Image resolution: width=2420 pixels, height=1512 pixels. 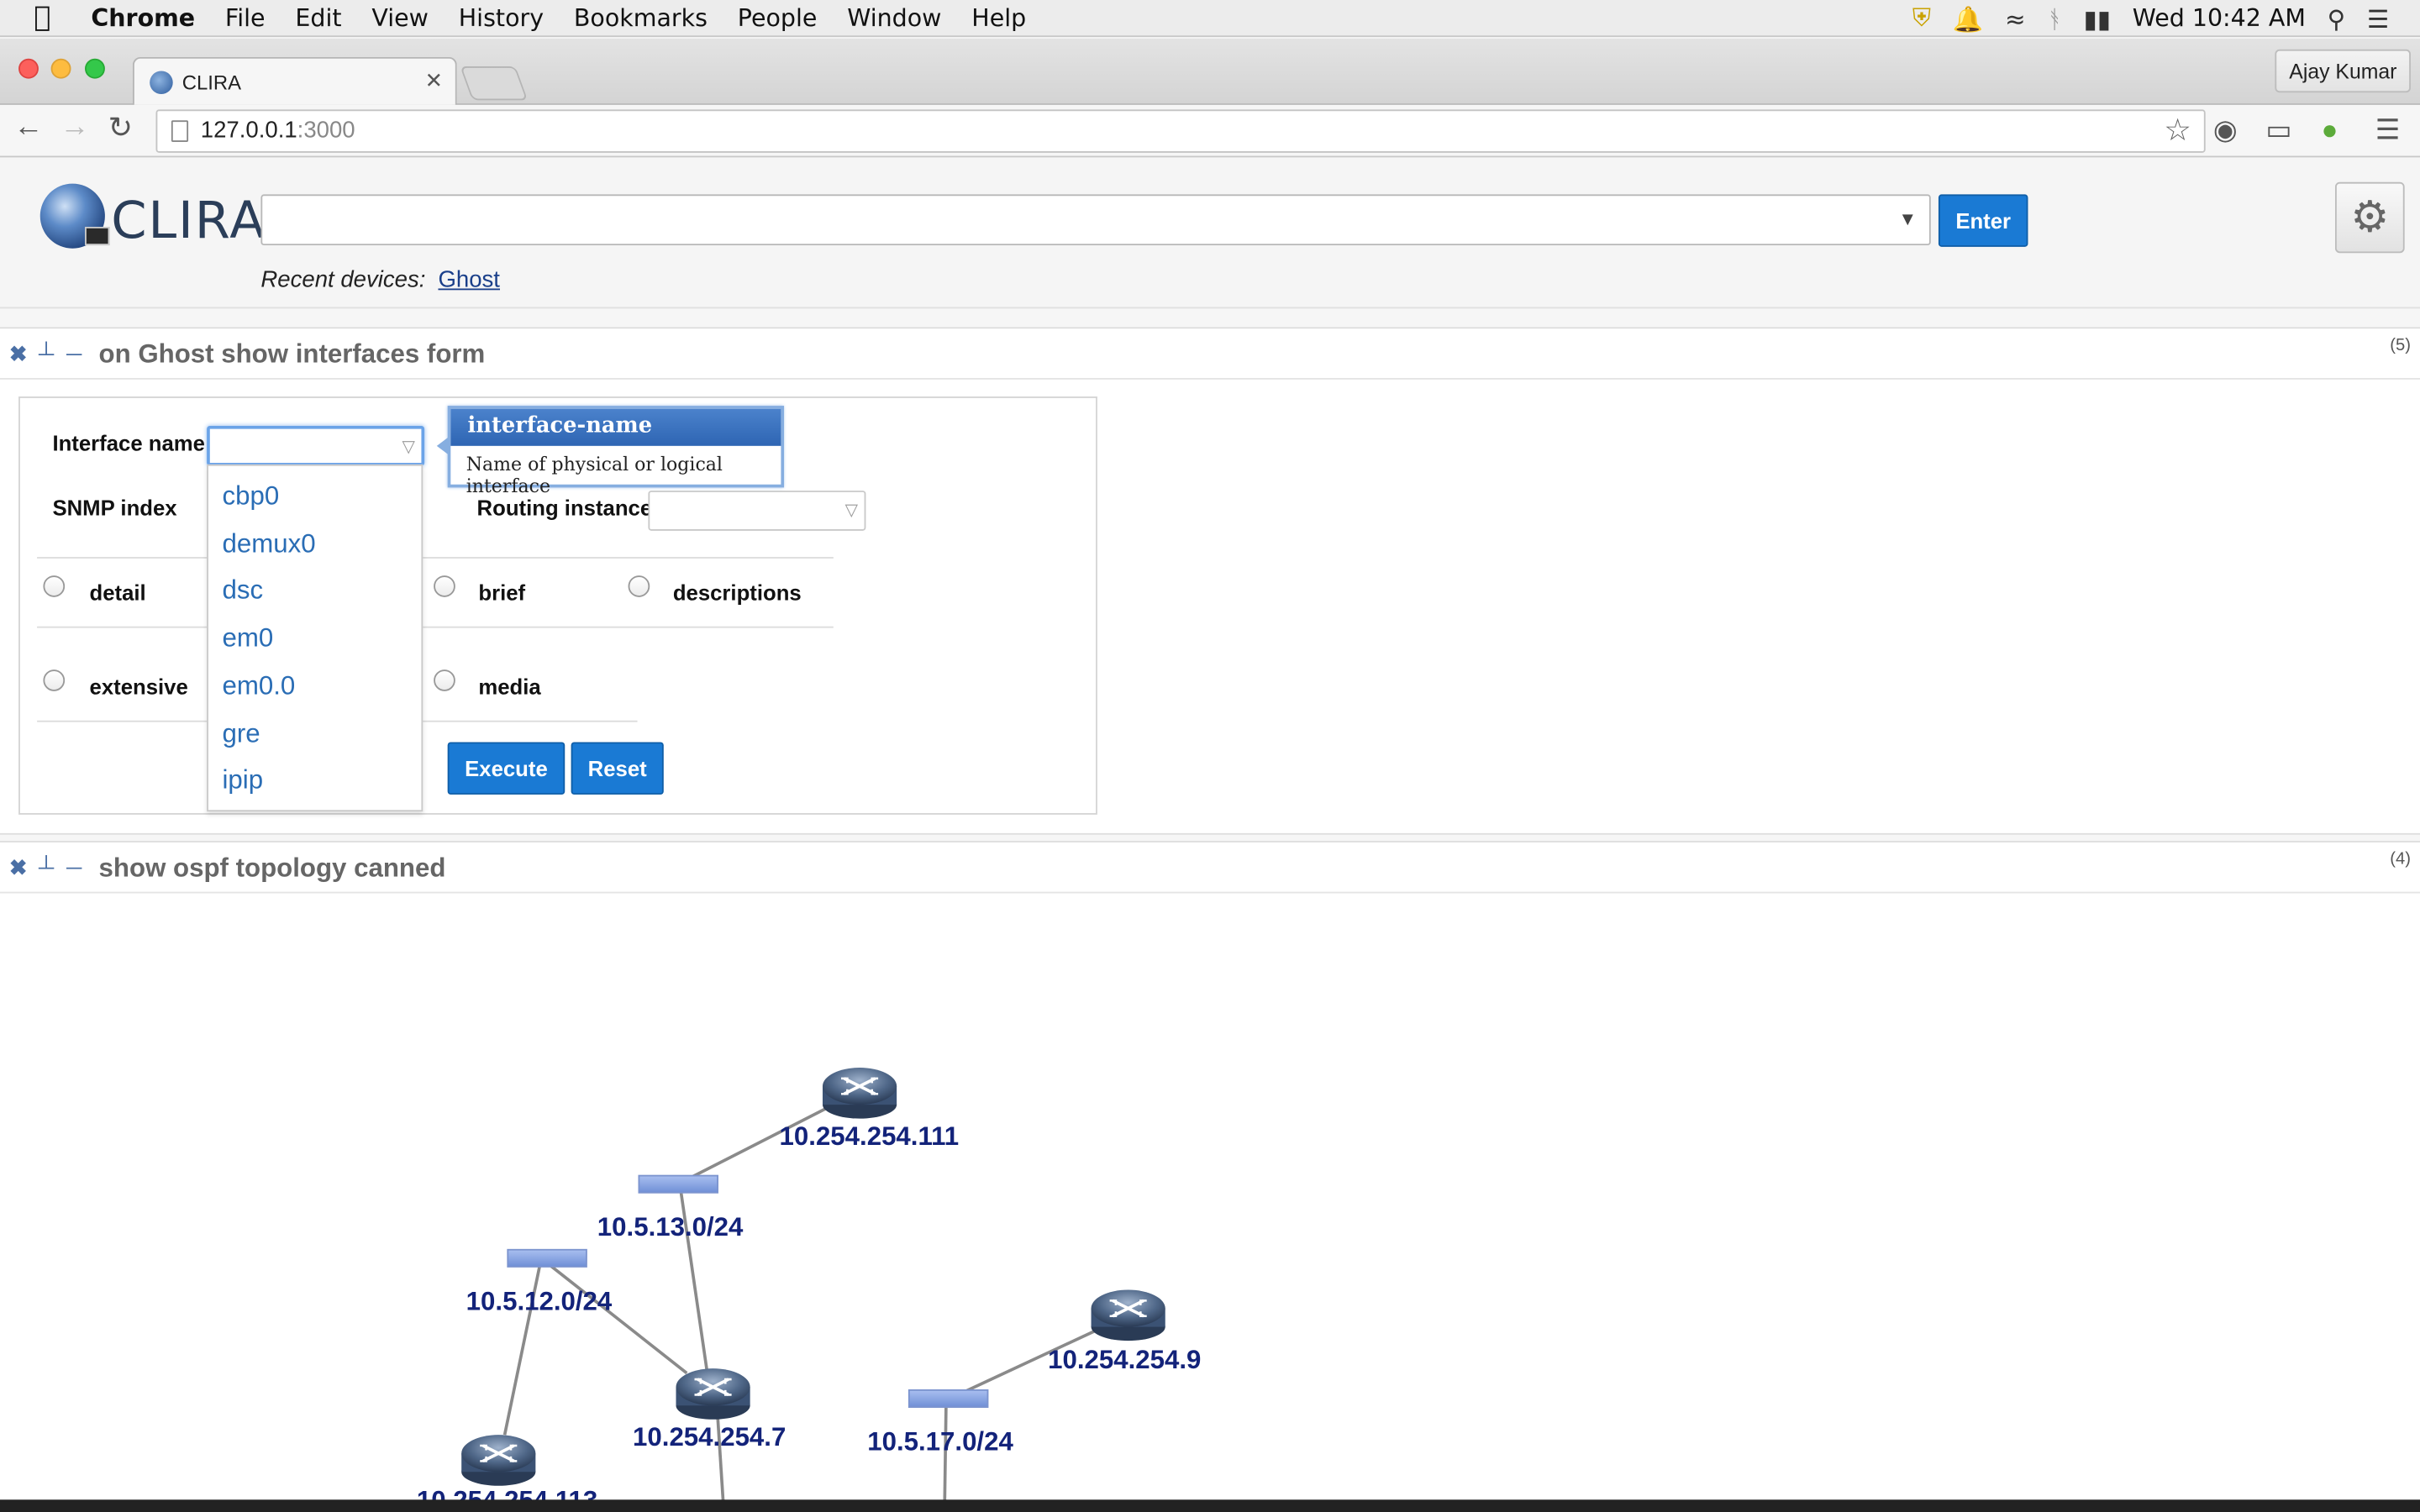 What do you see at coordinates (1180, 131) in the screenshot?
I see `address-bar: 127.0.0.1:3000 ☆` at bounding box center [1180, 131].